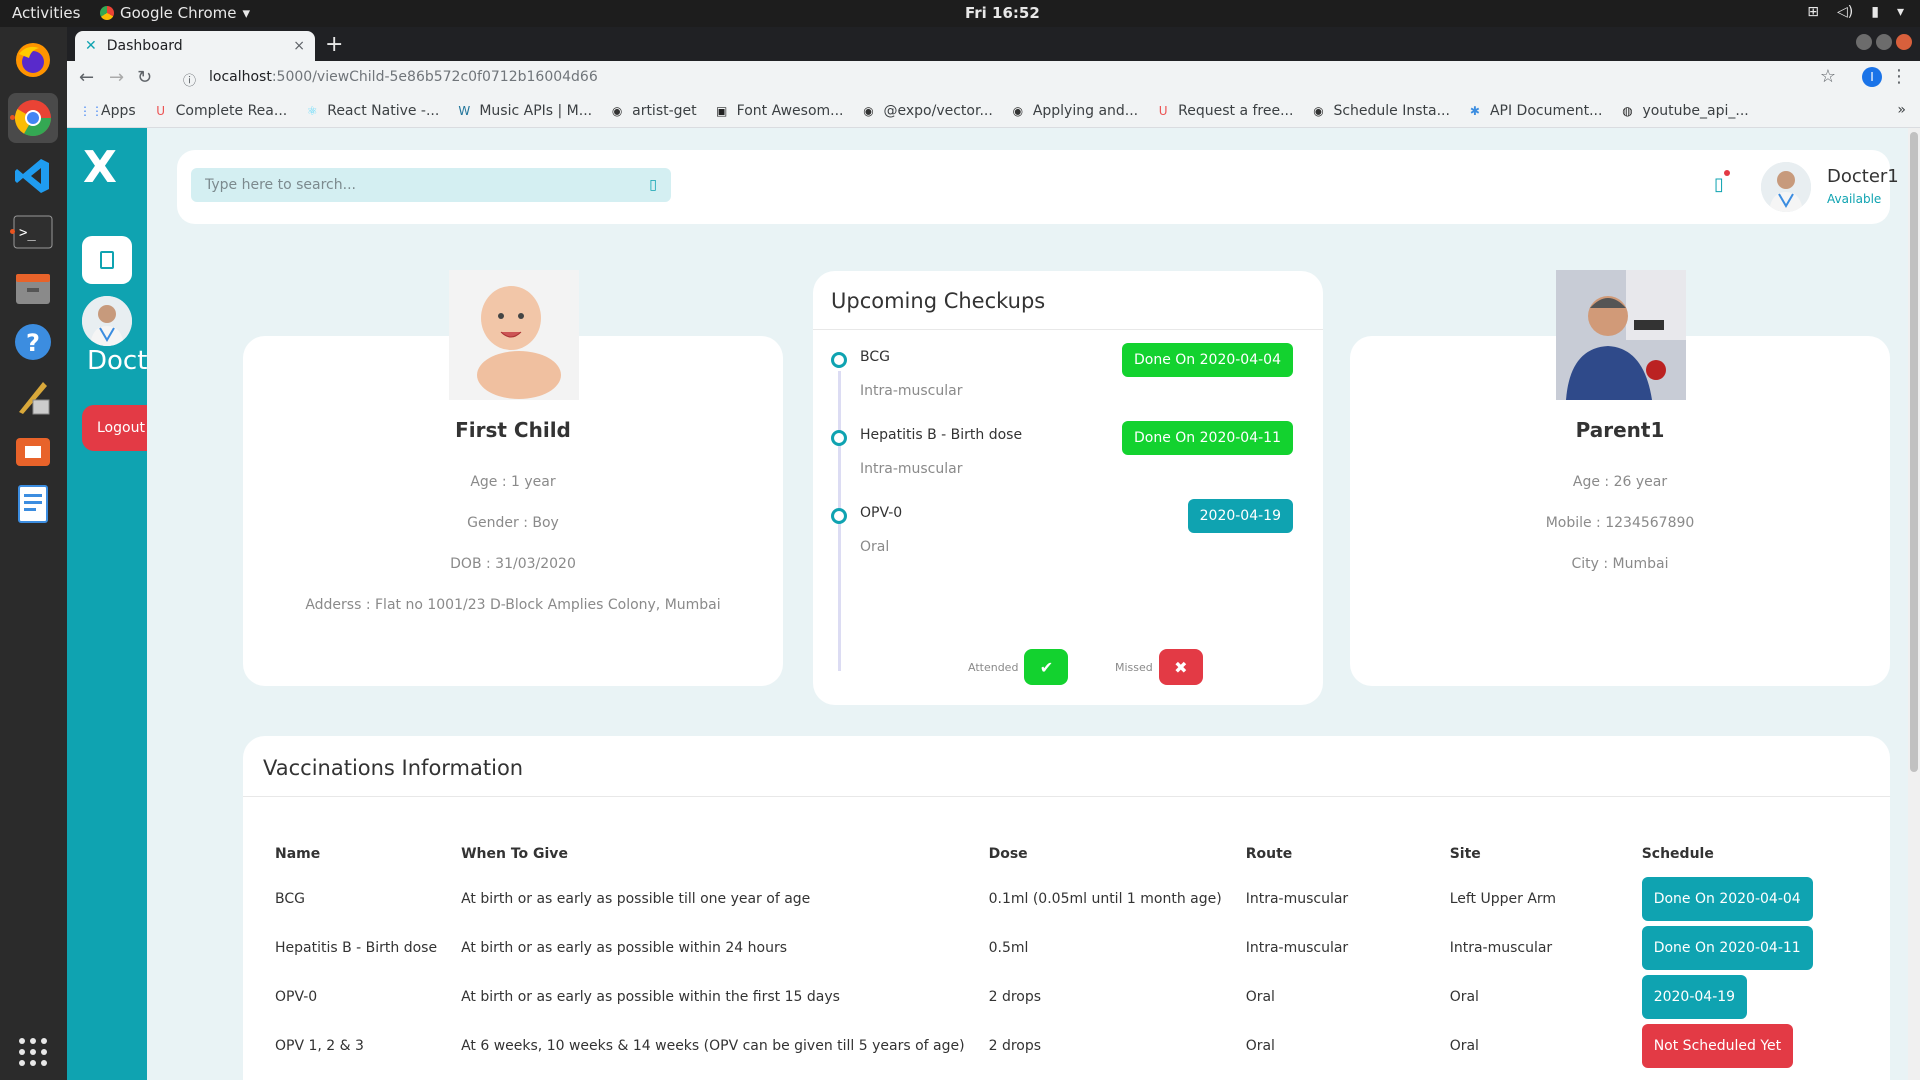  What do you see at coordinates (33, 176) in the screenshot?
I see `vscode-icon` at bounding box center [33, 176].